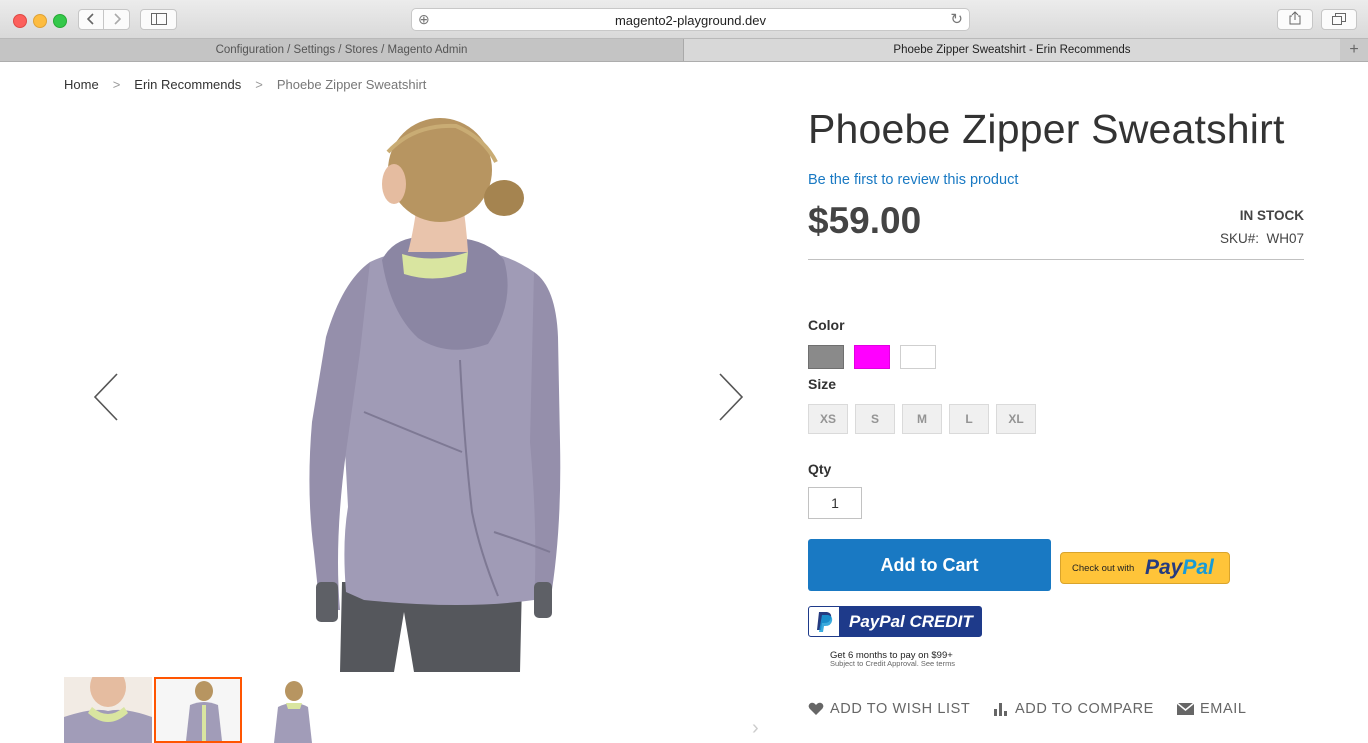  Describe the element at coordinates (1285, 238) in the screenshot. I see `sku-value: WH07` at that location.